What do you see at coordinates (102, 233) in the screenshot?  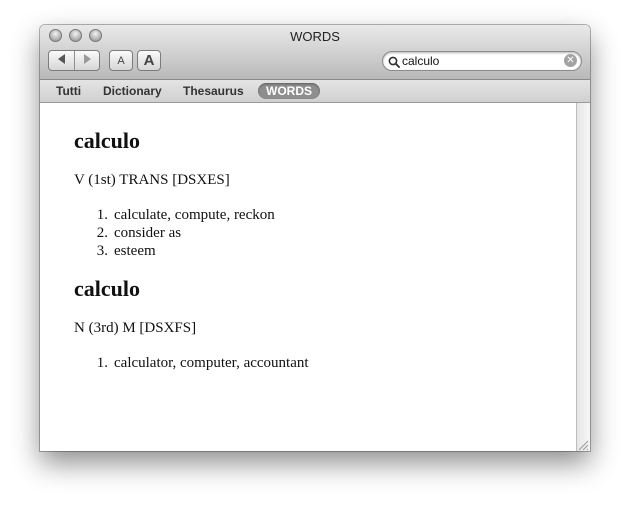 I see `sense-number: 2.` at bounding box center [102, 233].